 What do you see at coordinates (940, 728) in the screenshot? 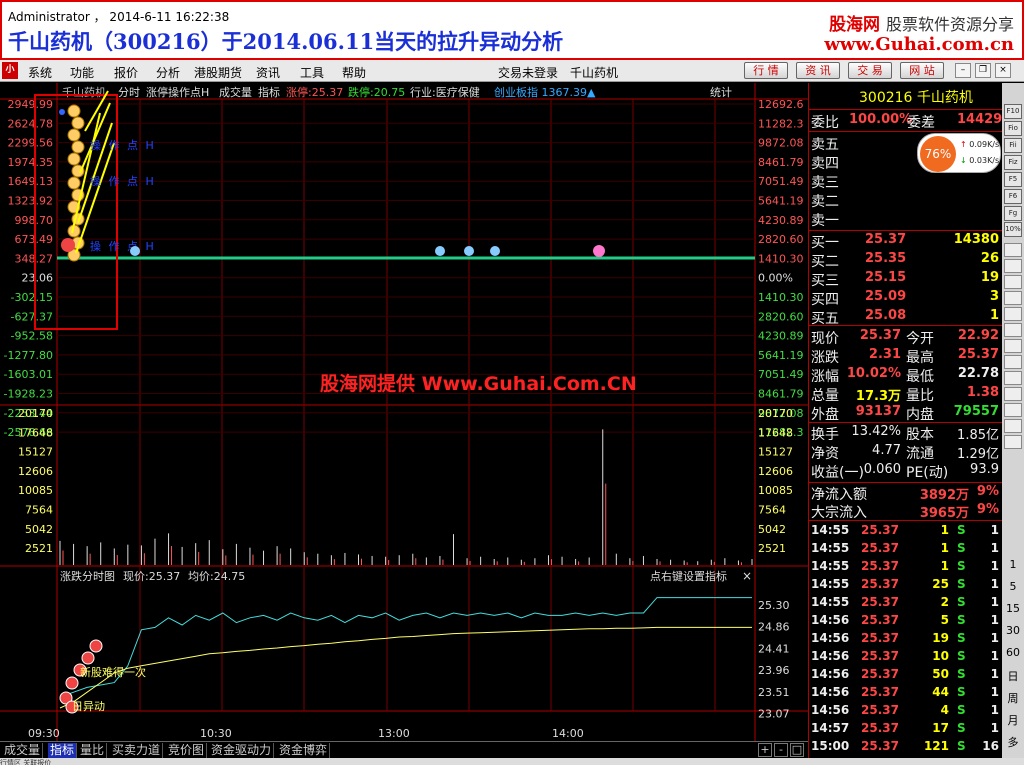
I see `tick-volume: 17` at bounding box center [940, 728].